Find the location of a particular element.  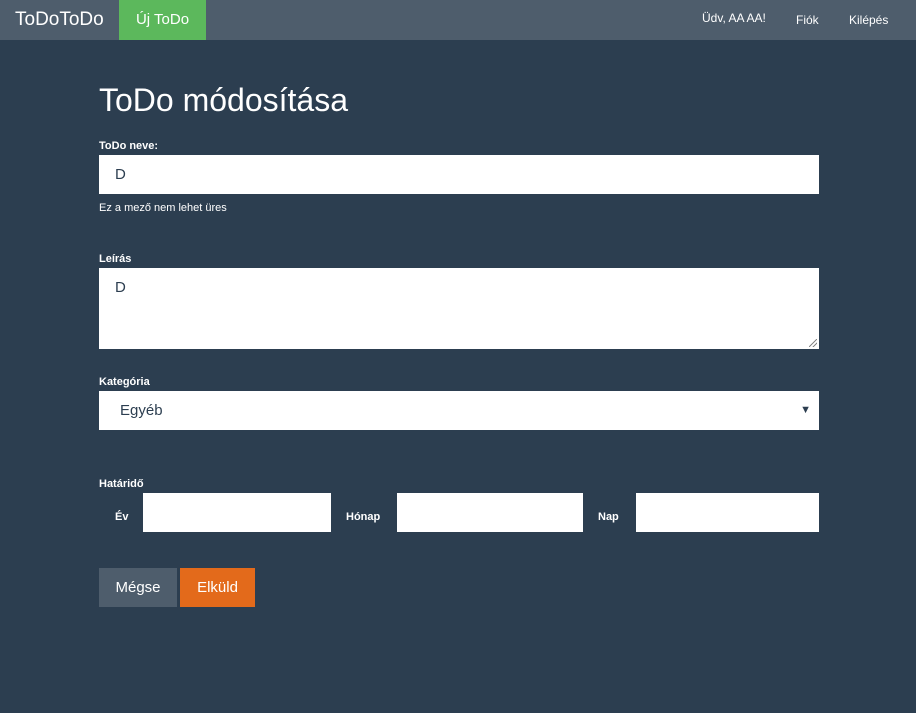

cancel-button: Mégse is located at coordinates (138, 587).